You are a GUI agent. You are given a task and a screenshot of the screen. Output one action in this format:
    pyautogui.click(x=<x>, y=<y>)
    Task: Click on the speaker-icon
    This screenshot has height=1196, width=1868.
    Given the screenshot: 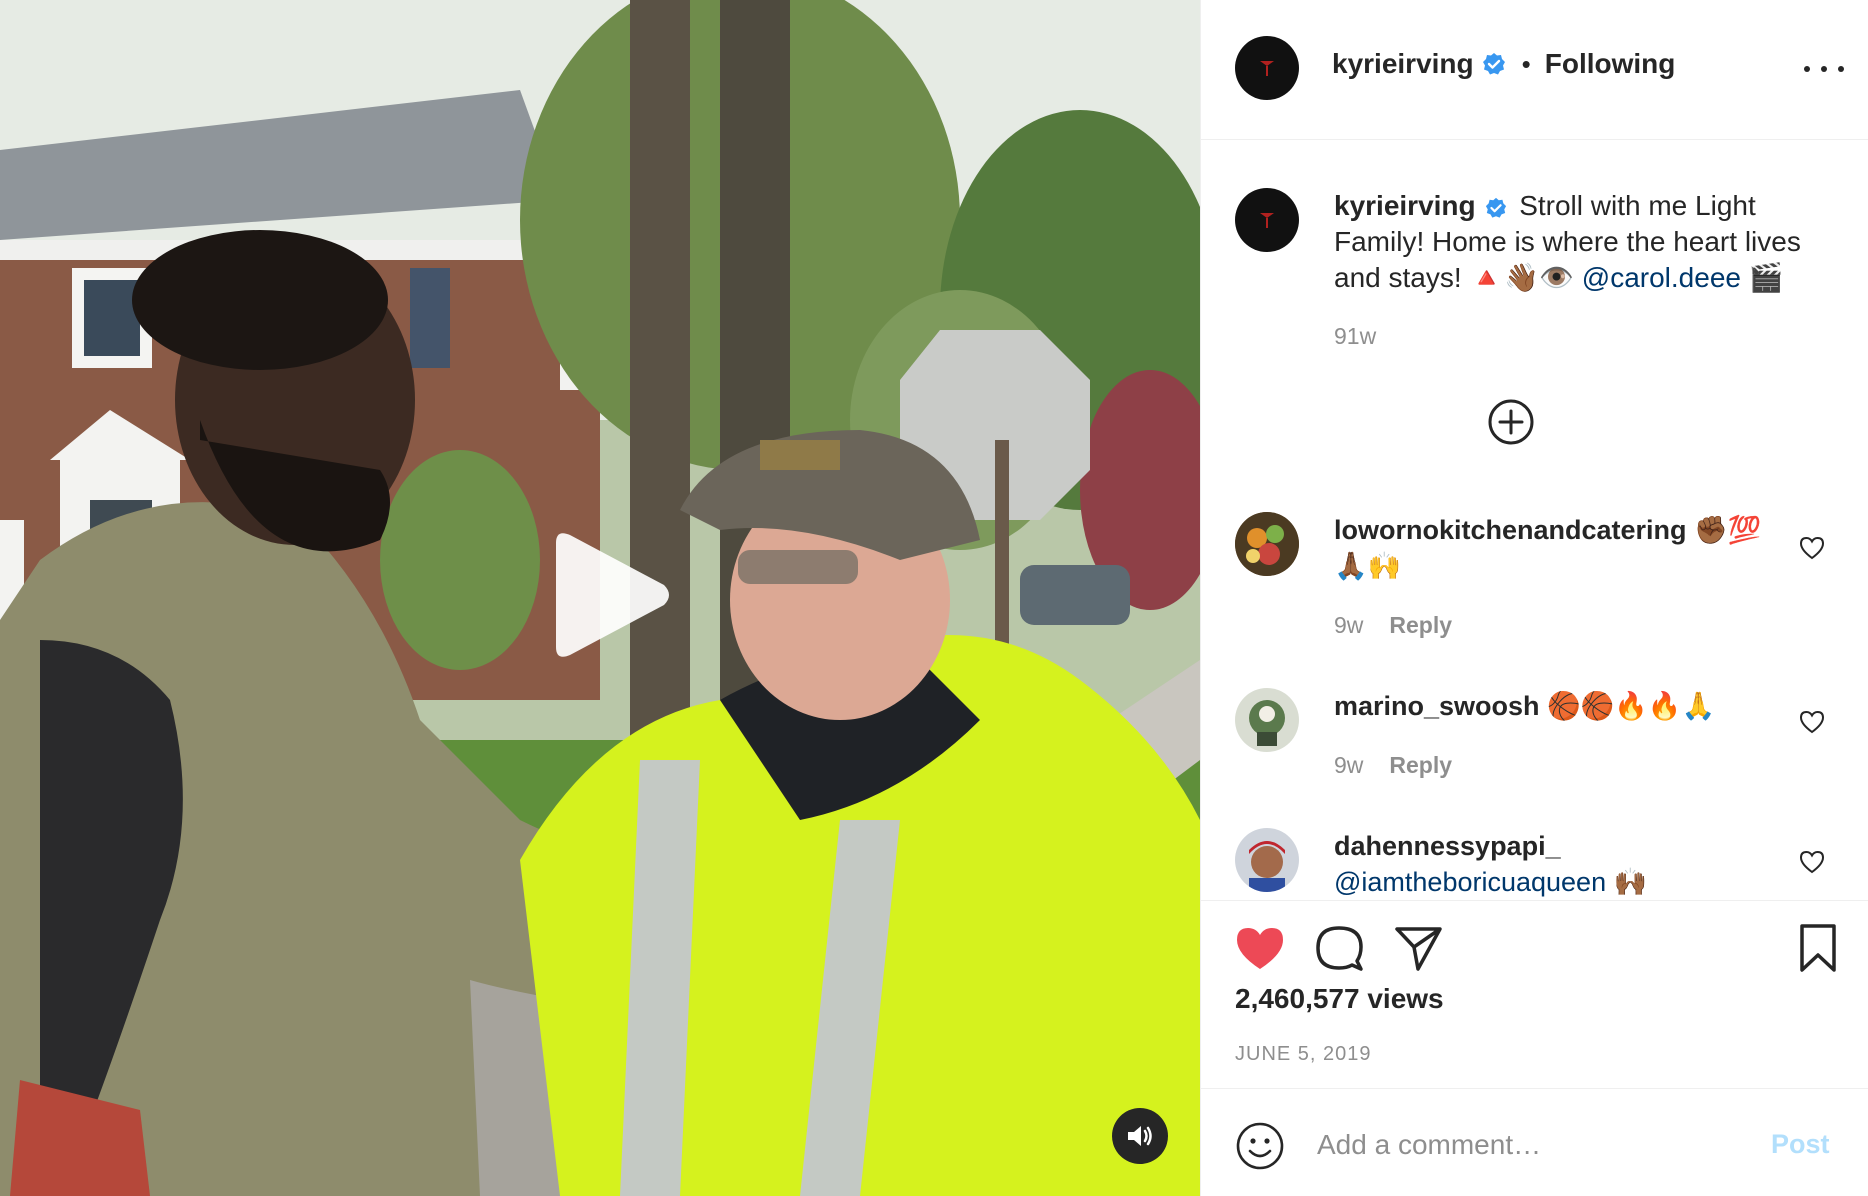 What is the action you would take?
    pyautogui.click(x=1140, y=1136)
    